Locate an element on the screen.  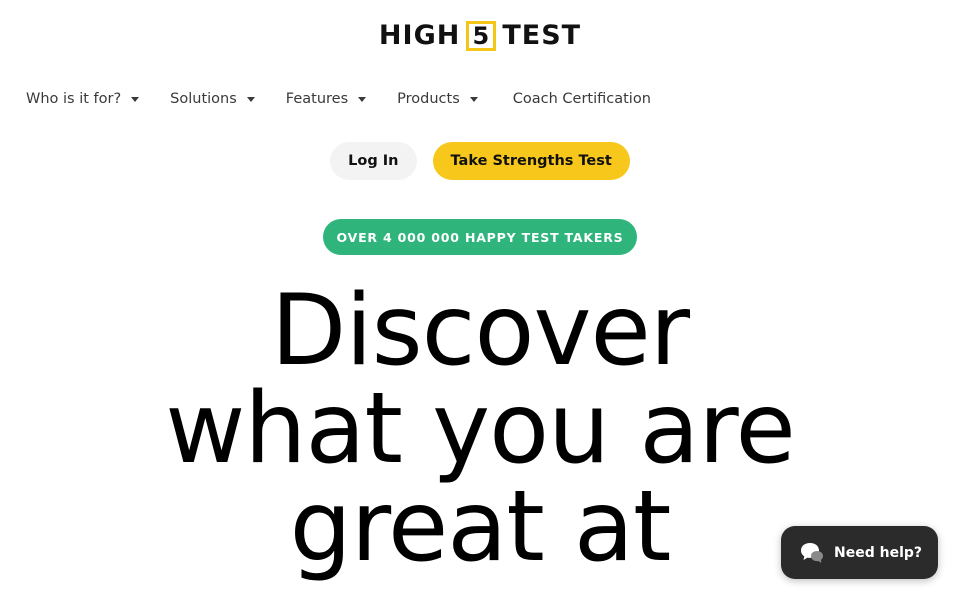
take-strengths-test-button: Take Strengths Test is located at coordinates (531, 161).